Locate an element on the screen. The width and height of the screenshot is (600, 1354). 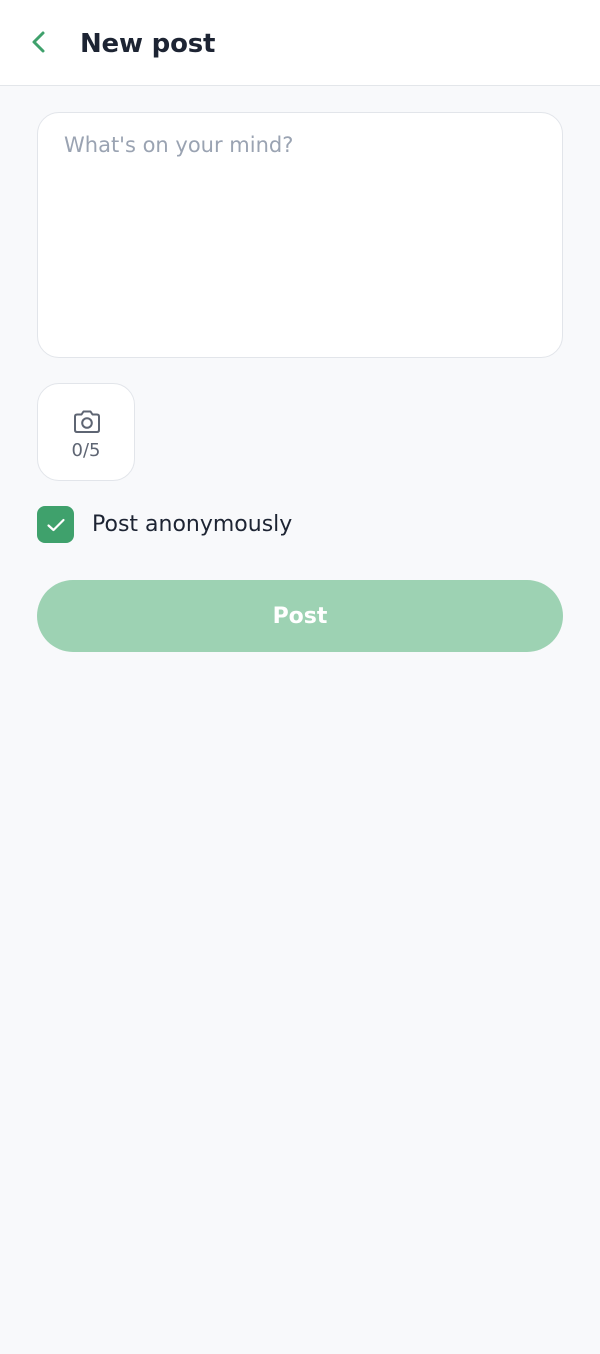
post-button: Post is located at coordinates (300, 616).